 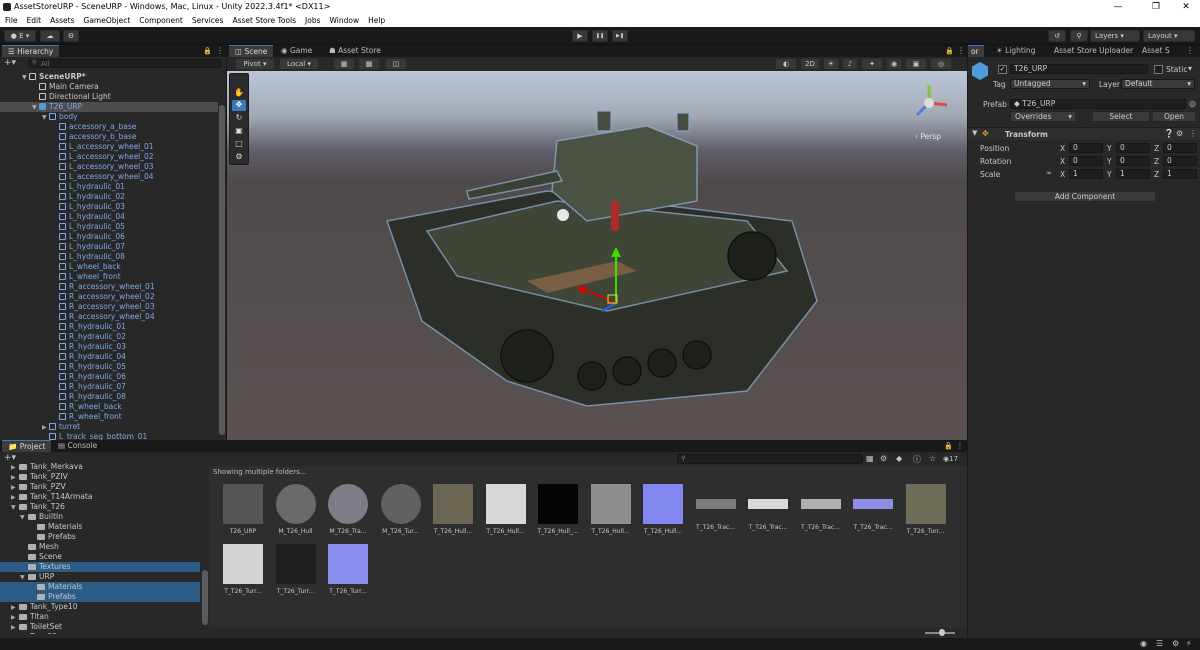 What do you see at coordinates (34, 20) in the screenshot?
I see `menu-edit: Edit` at bounding box center [34, 20].